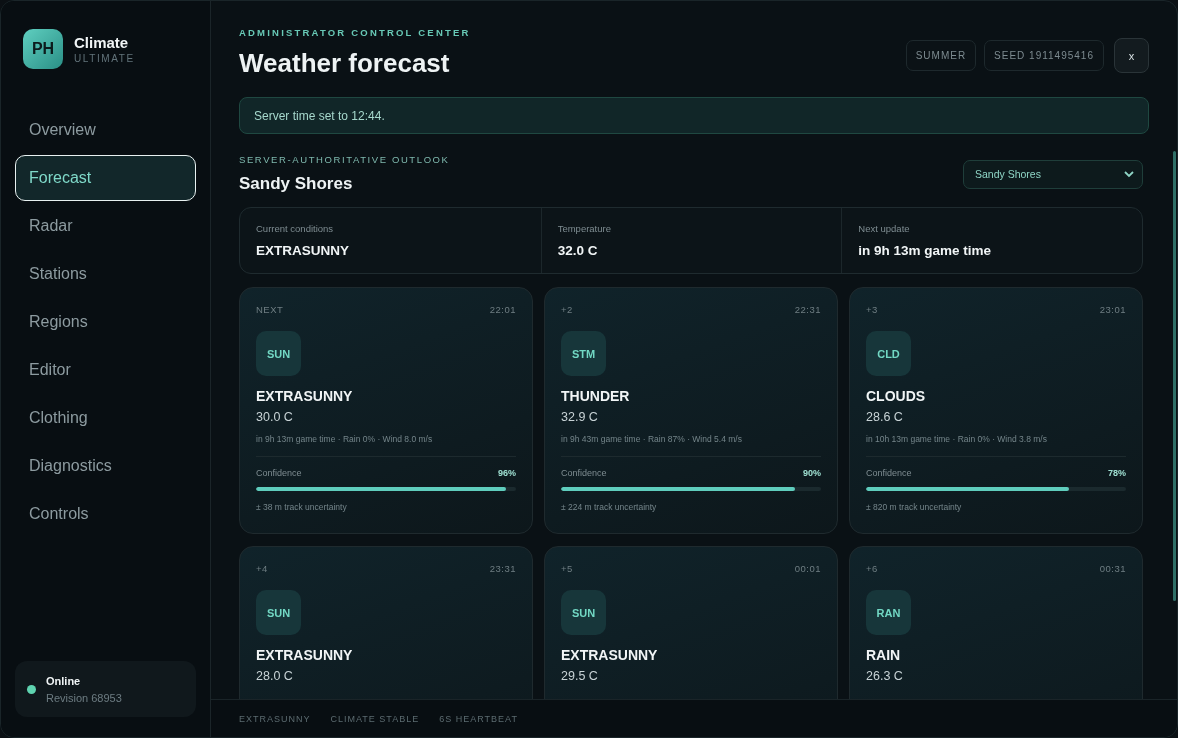 The image size is (1178, 738). I want to click on stat-label: Next update, so click(884, 228).